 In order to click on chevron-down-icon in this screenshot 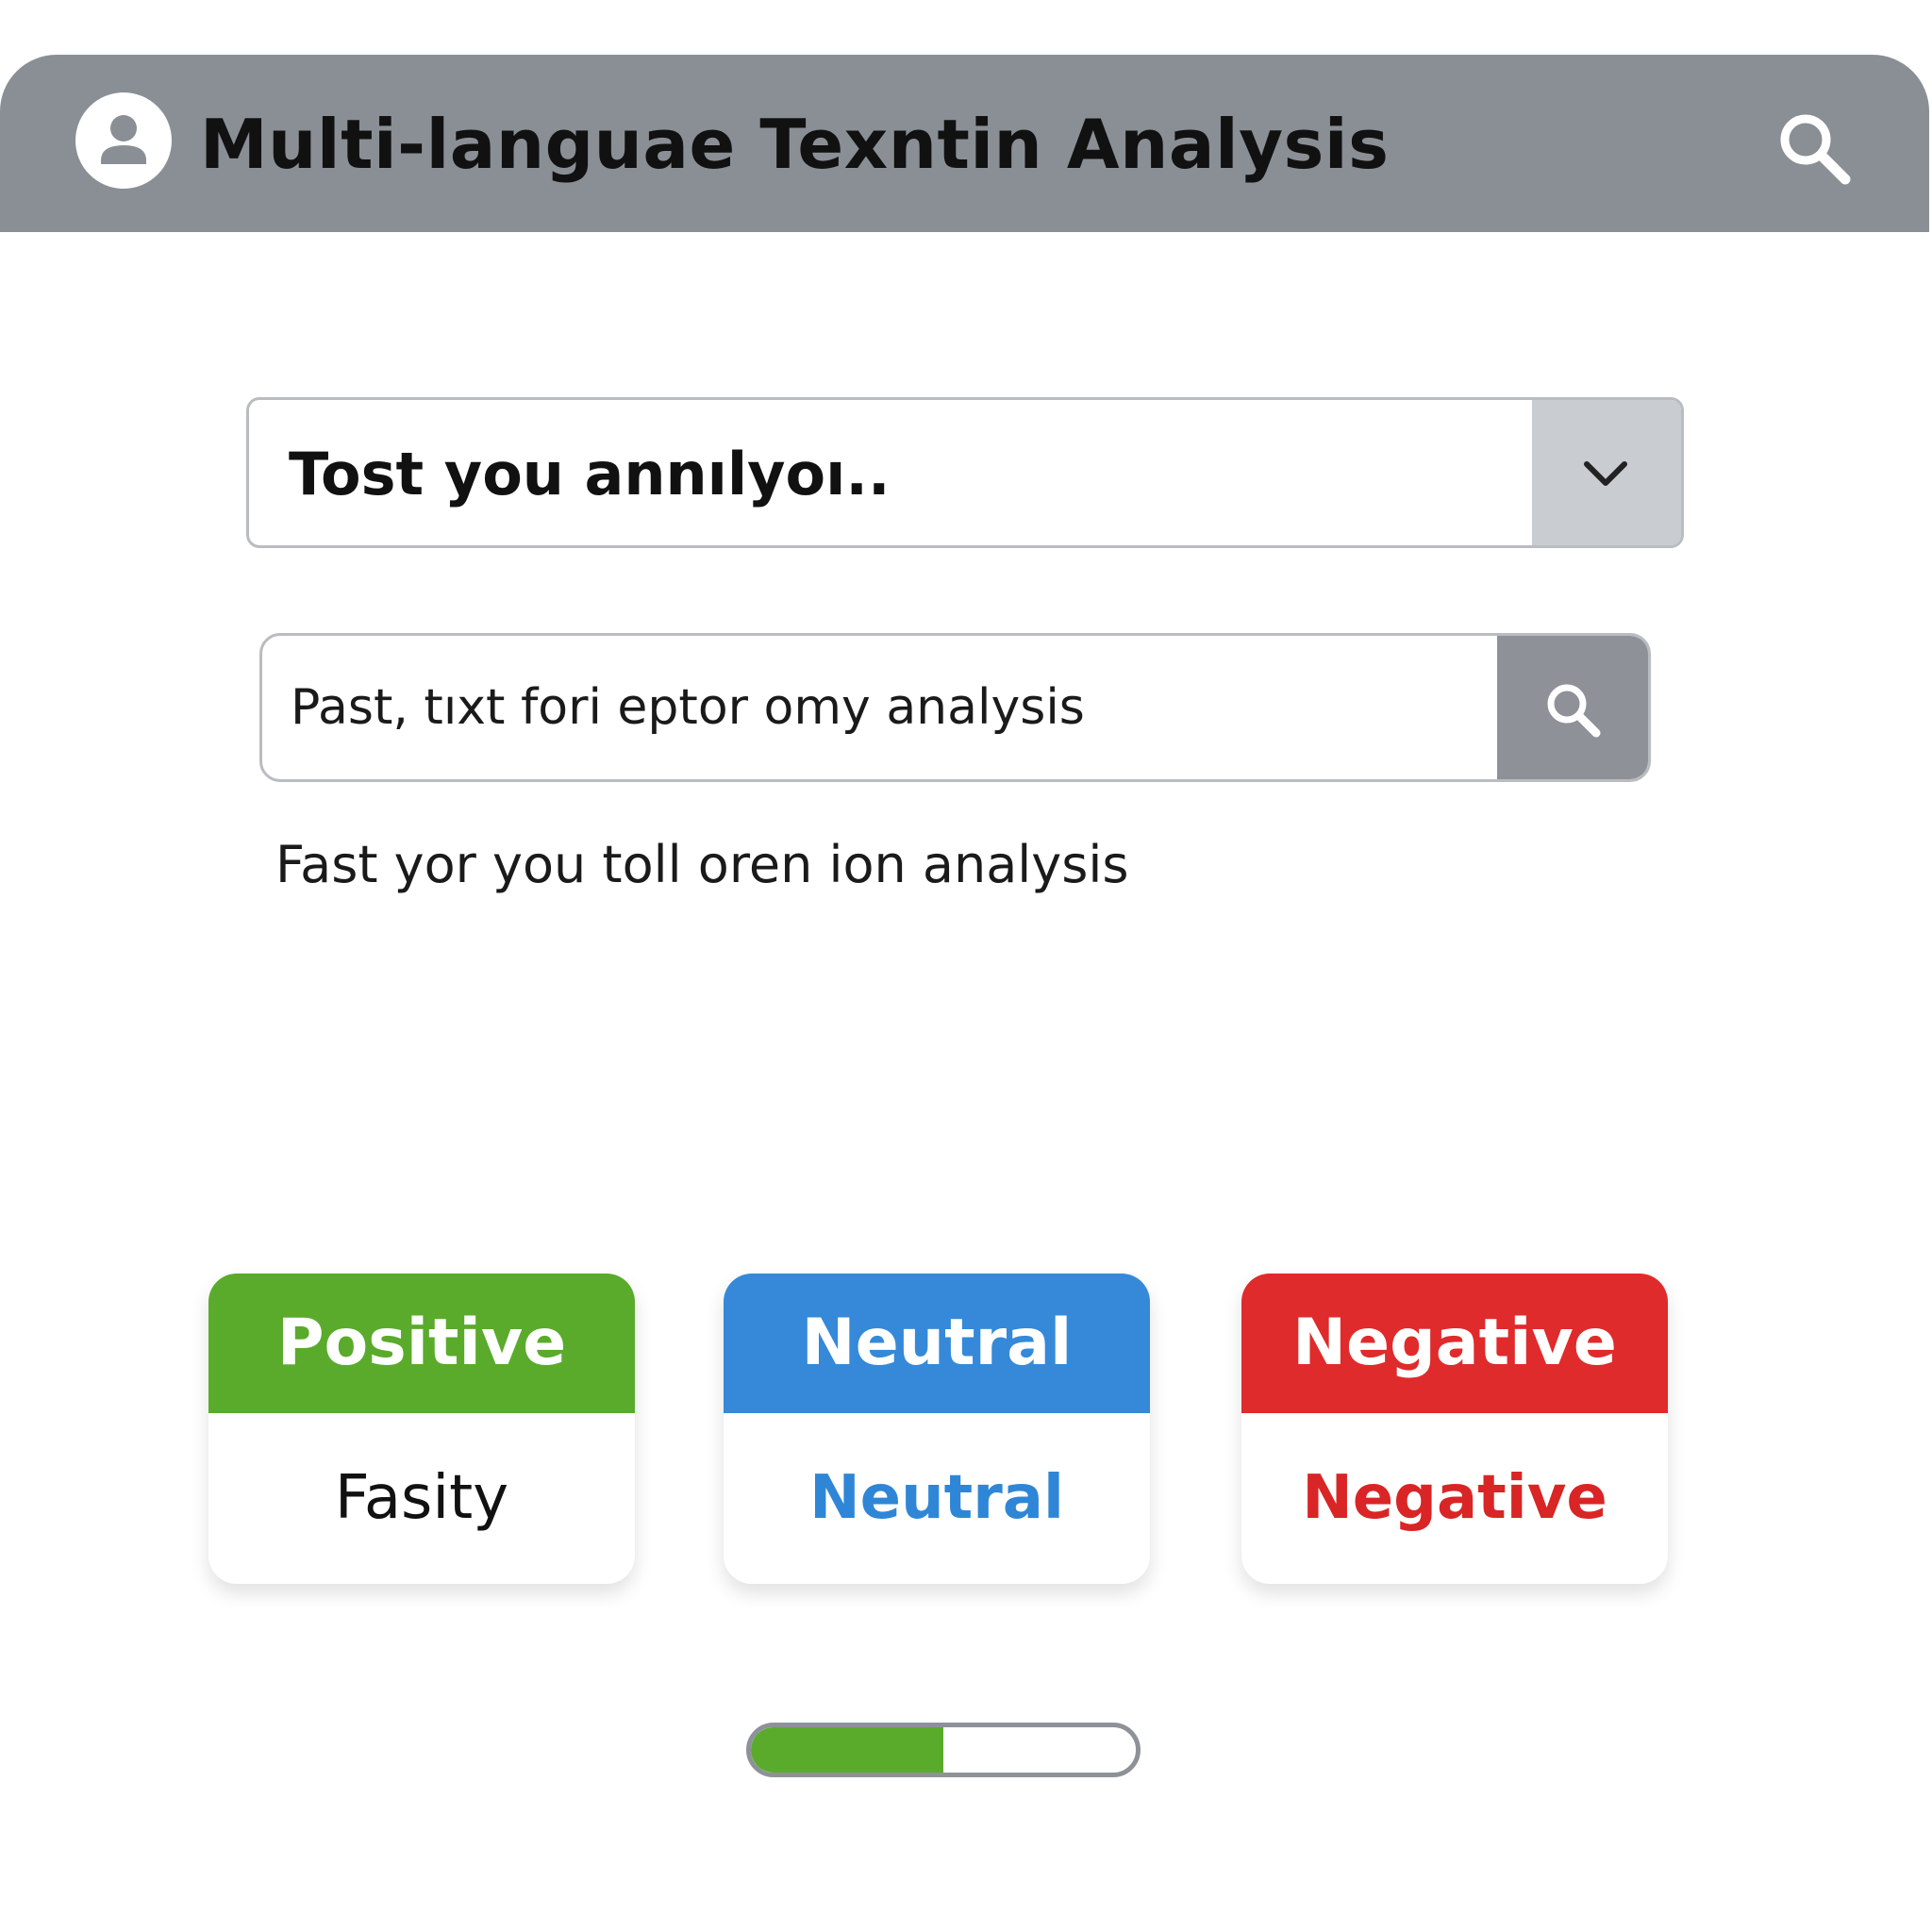, I will do `click(1606, 473)`.